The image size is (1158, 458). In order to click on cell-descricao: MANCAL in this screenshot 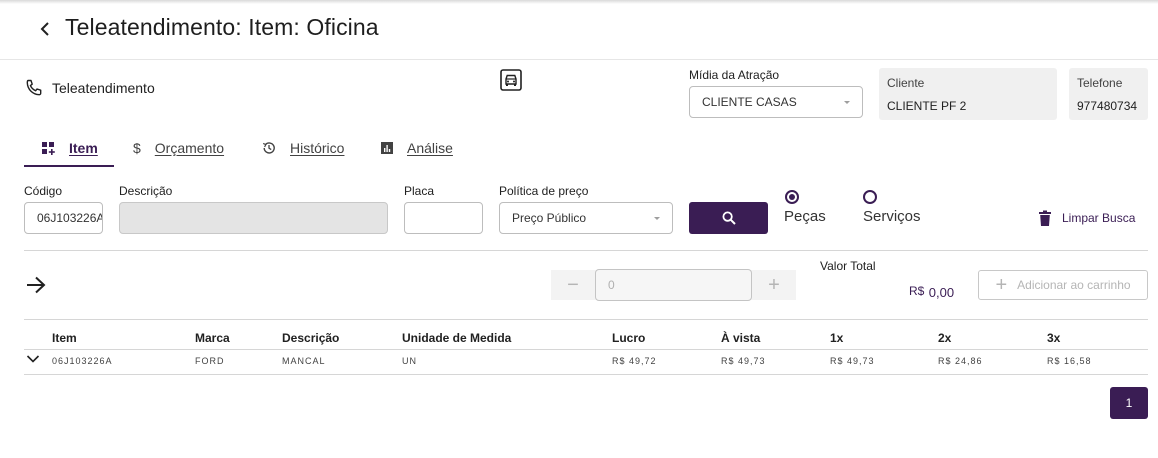, I will do `click(304, 361)`.